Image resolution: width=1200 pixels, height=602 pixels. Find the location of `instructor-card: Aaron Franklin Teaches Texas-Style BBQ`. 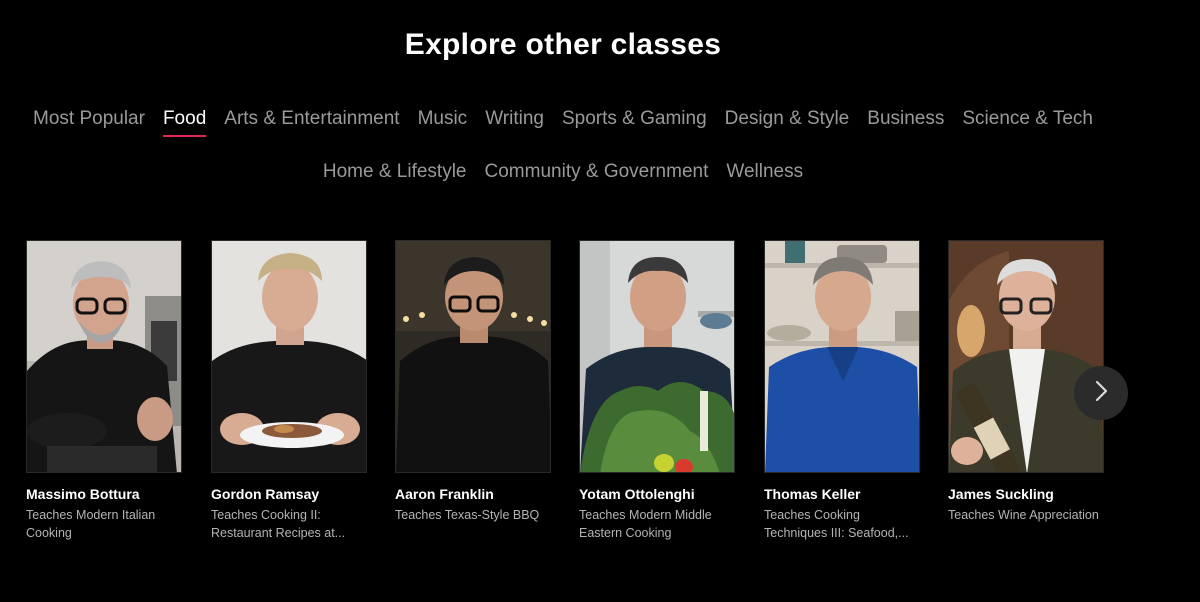

instructor-card: Aaron Franklin Teaches Texas-Style BBQ is located at coordinates (473, 382).